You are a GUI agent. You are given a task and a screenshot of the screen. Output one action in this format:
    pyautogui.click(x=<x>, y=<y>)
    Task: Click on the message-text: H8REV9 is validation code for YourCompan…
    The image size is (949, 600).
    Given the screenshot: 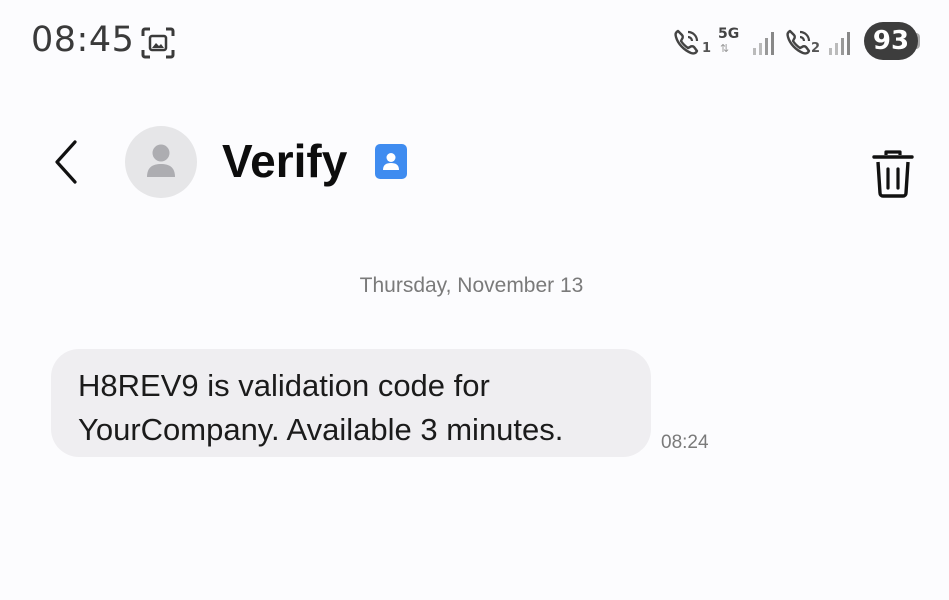 What is the action you would take?
    pyautogui.click(x=321, y=407)
    